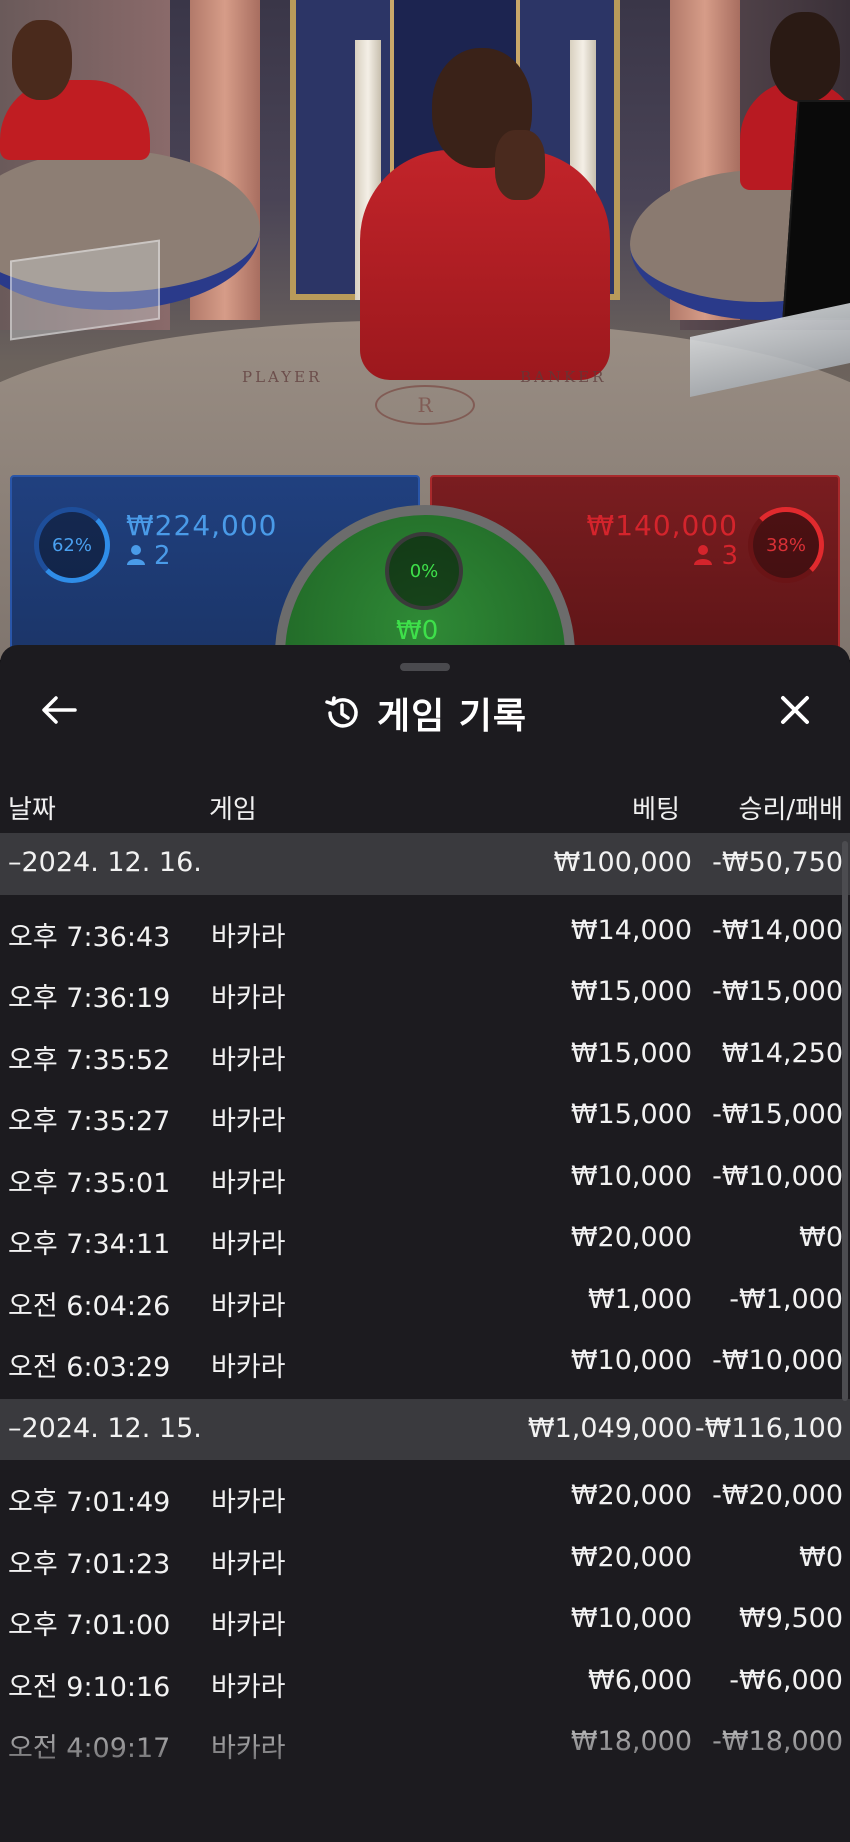 Image resolution: width=850 pixels, height=1842 pixels. What do you see at coordinates (425, 932) in the screenshot?
I see `history-row: 오후 7:36:43 바카라 ₩14,000 -₩14,000` at bounding box center [425, 932].